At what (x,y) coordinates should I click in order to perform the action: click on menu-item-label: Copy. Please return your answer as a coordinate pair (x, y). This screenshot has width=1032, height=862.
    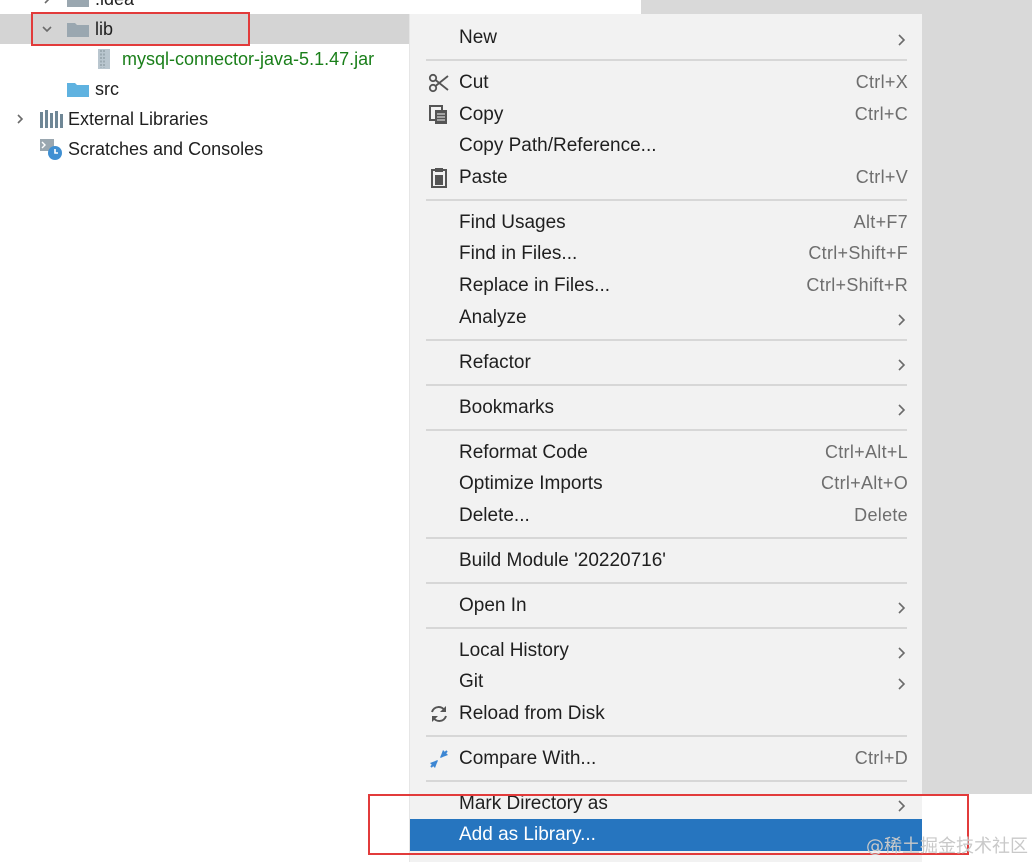
    Looking at the image, I should click on (481, 114).